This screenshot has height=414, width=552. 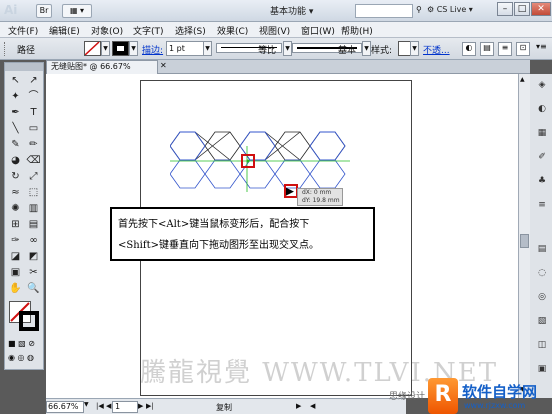 I want to click on cs-live-menu: ⚙ CS Live ▾, so click(x=450, y=9).